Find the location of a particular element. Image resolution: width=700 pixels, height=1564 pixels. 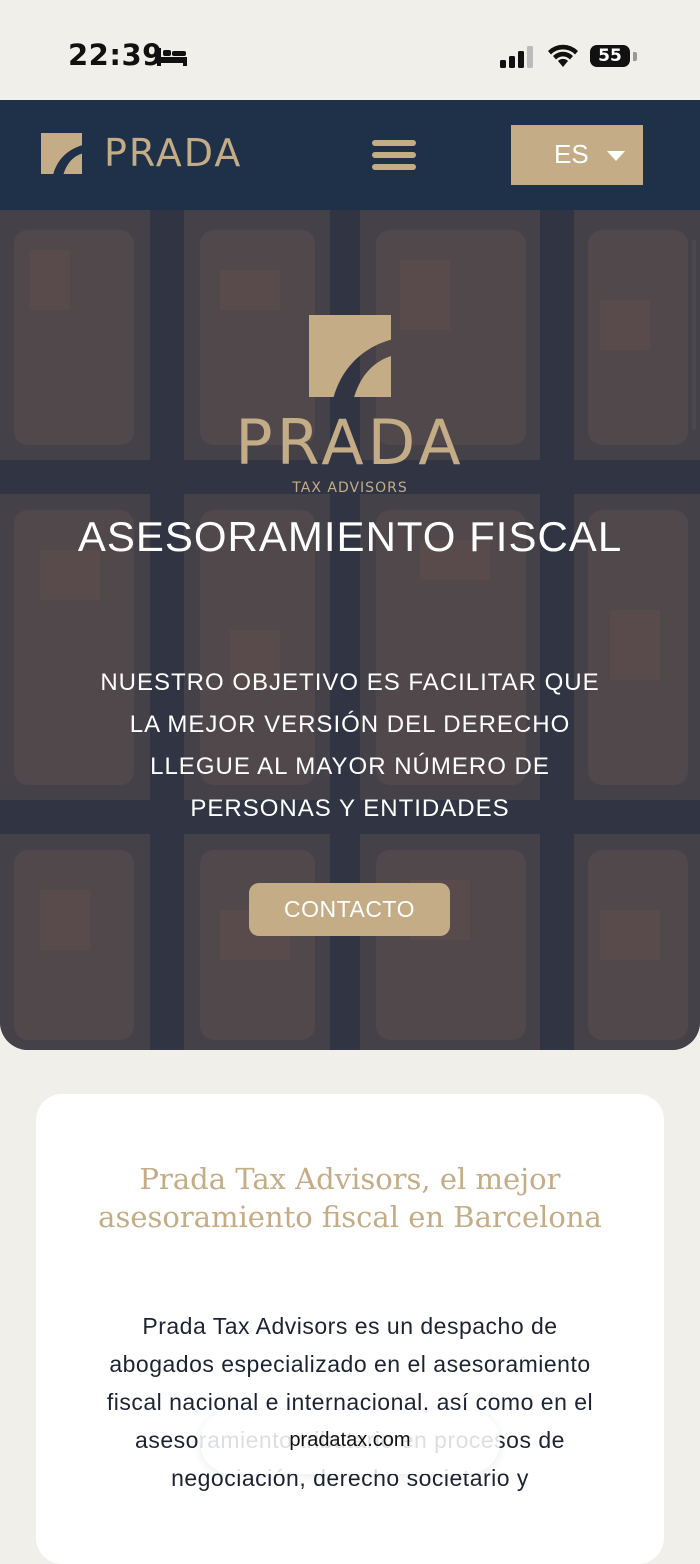

battery-level: 55 is located at coordinates (610, 56).